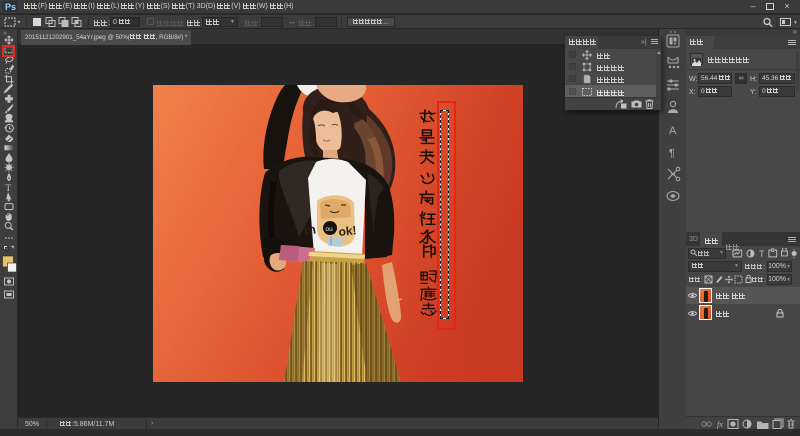 This screenshot has width=800, height=436. Describe the element at coordinates (310, 230) in the screenshot. I see `svg-text: m` at that location.